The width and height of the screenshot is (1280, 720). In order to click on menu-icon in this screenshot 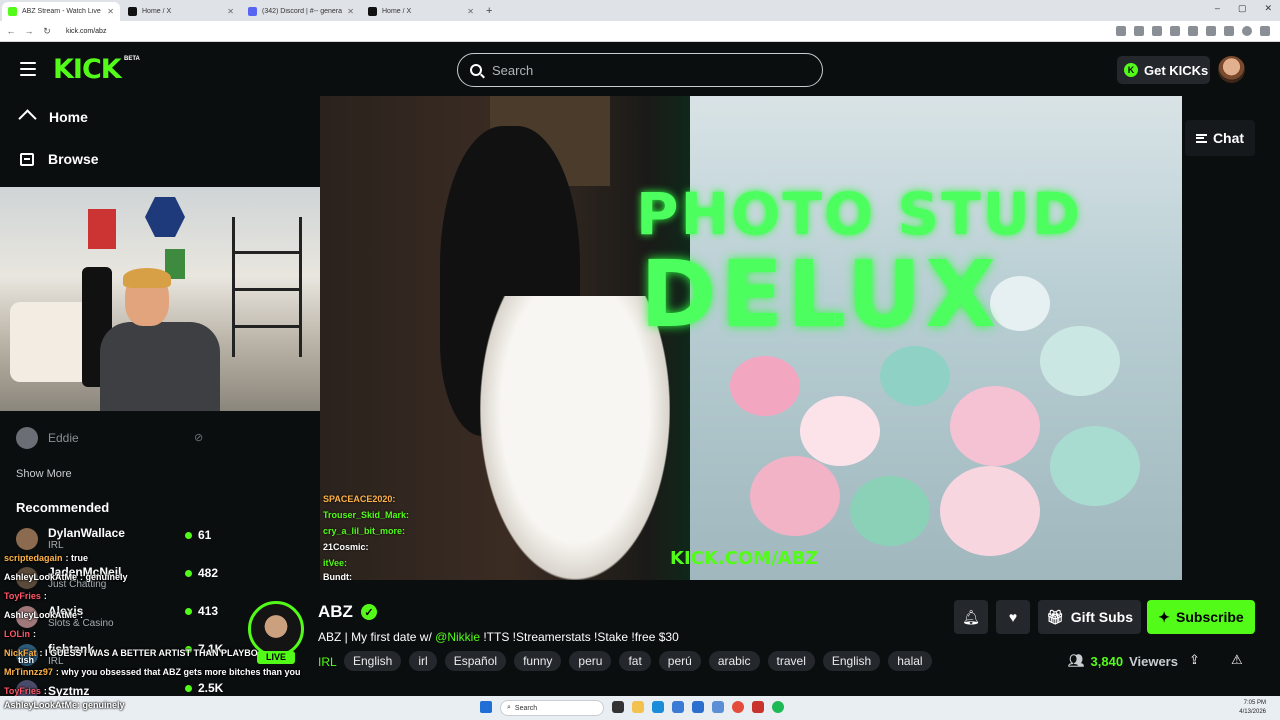, I will do `click(28, 69)`.